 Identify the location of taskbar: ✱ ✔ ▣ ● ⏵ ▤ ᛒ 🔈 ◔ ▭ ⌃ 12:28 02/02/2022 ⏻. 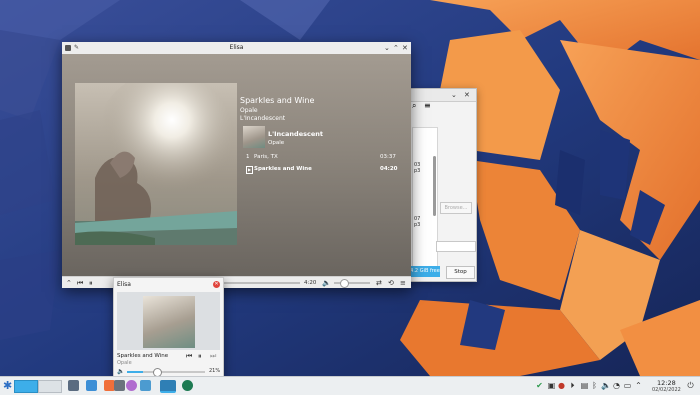
(350, 385).